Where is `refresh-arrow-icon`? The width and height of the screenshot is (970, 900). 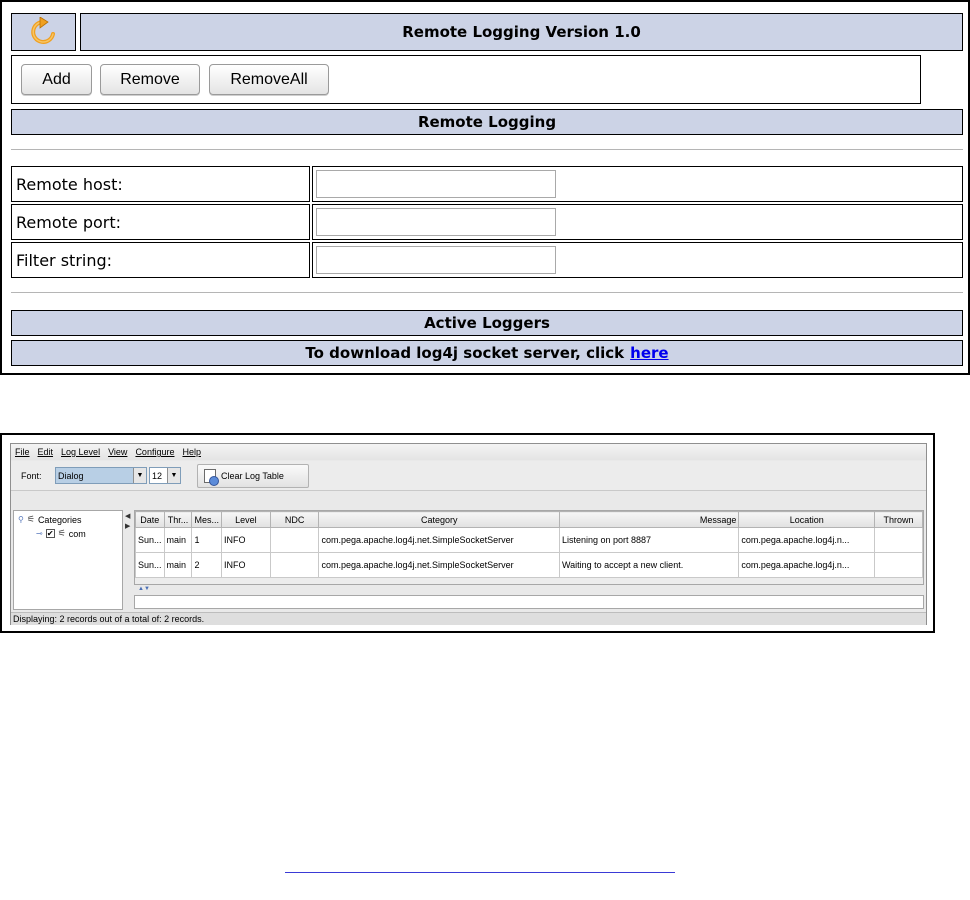
refresh-arrow-icon is located at coordinates (42, 30).